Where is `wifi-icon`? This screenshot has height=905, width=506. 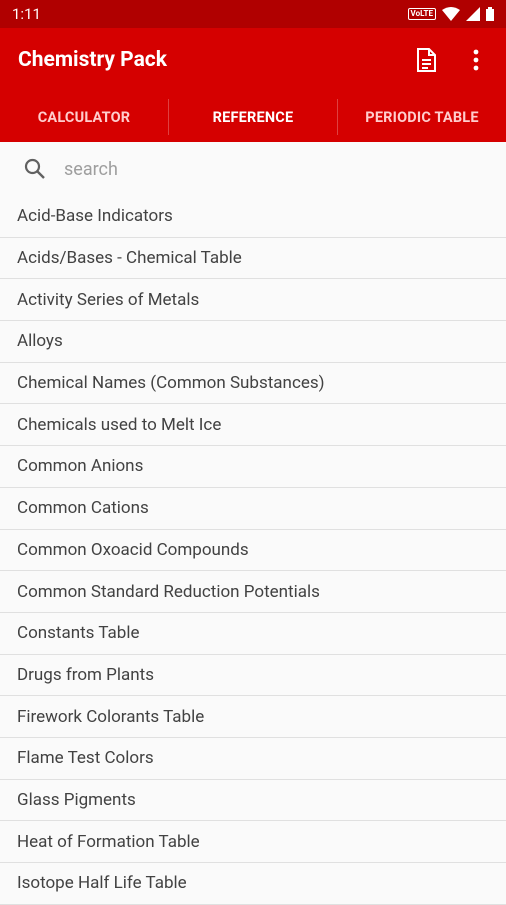
wifi-icon is located at coordinates (451, 14).